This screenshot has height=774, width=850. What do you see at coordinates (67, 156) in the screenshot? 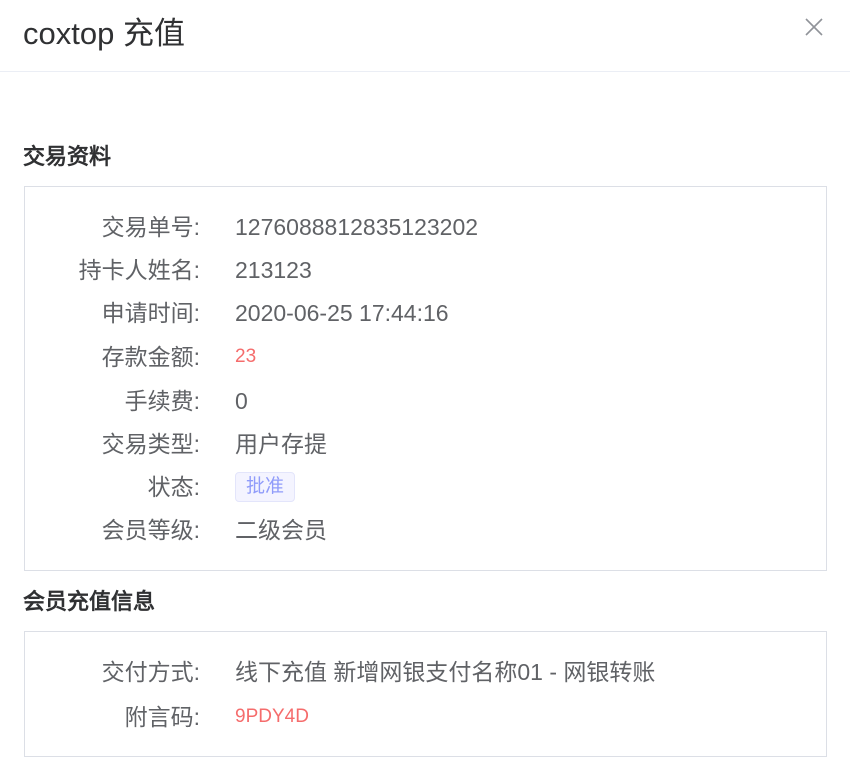
I see `transaction-section-title: 交易资料` at bounding box center [67, 156].